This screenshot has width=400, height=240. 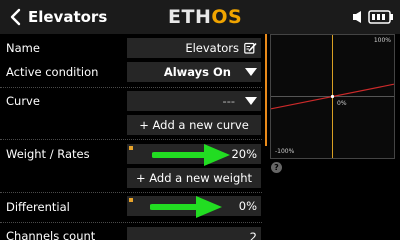 I want to click on channels-count-field: 2, so click(x=194, y=233).